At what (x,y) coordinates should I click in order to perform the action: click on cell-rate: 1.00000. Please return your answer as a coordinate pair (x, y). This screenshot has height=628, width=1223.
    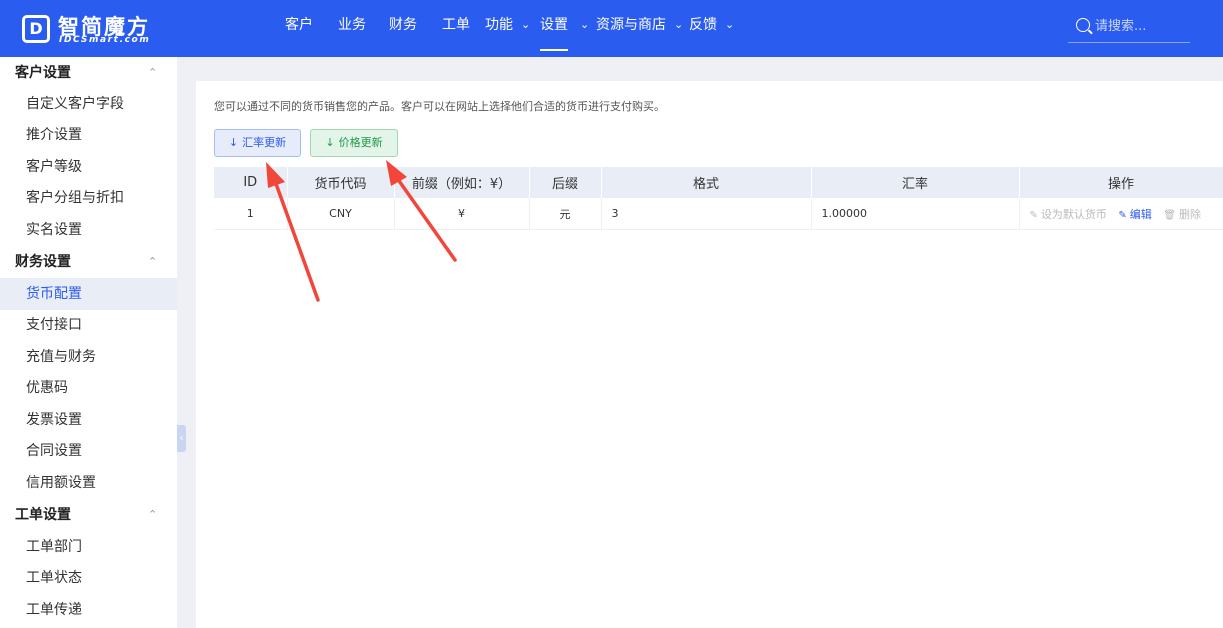
    Looking at the image, I should click on (915, 214).